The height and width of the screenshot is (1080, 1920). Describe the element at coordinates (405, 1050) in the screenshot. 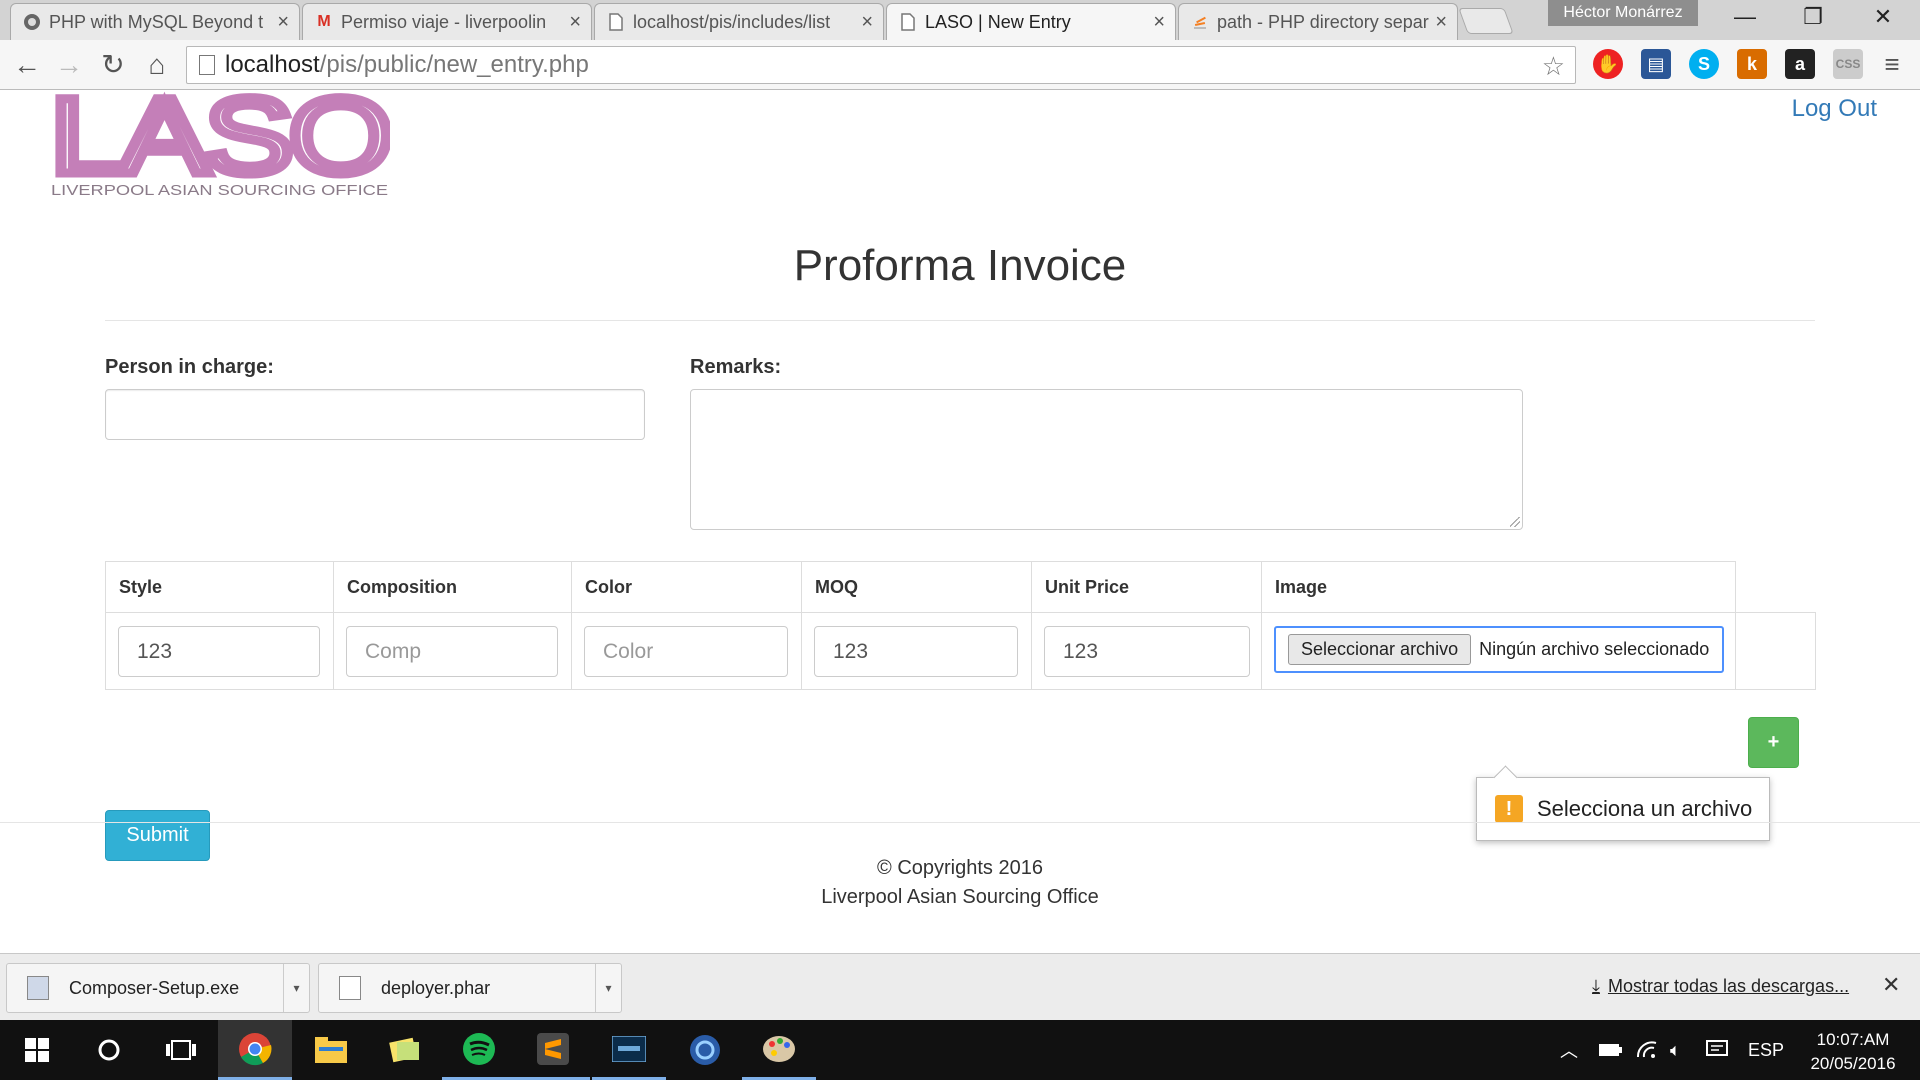

I see `sticky-notes-icon` at that location.